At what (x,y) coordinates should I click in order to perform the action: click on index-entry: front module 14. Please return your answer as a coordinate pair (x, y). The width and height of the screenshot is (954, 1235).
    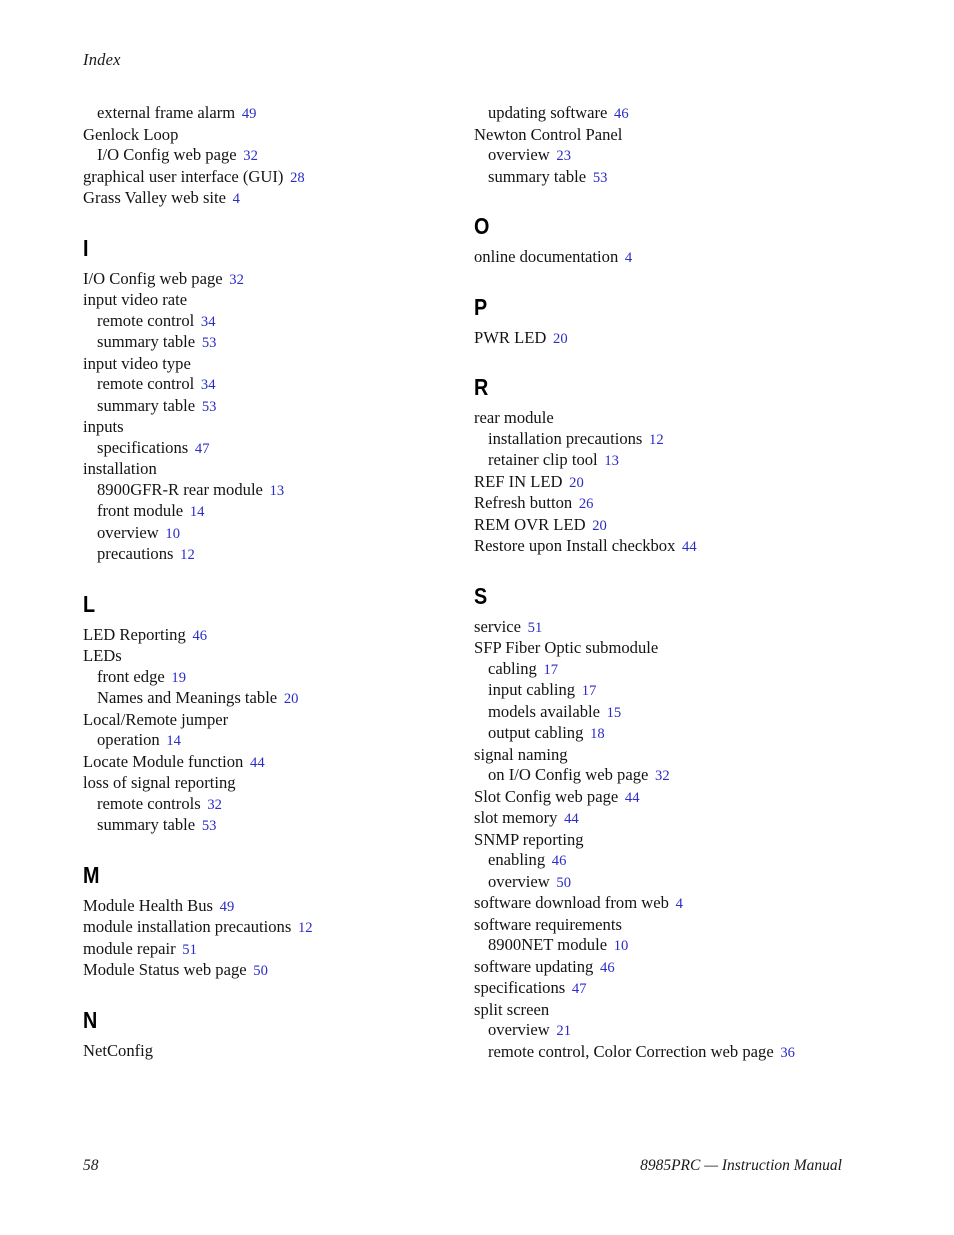
    Looking at the image, I should click on (279, 512).